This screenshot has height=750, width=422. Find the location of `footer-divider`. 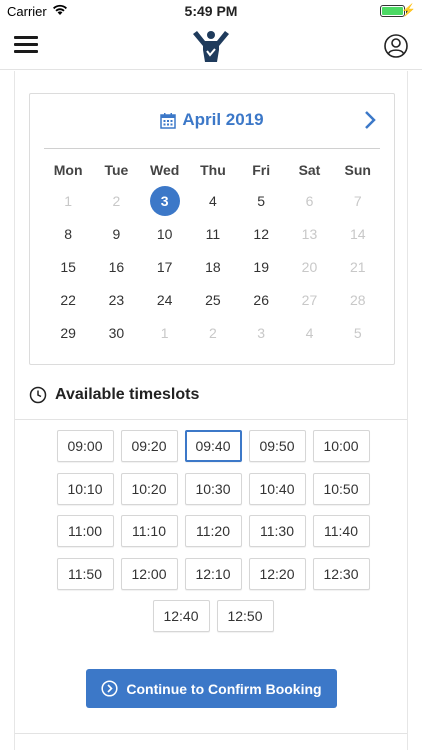

footer-divider is located at coordinates (211, 733).